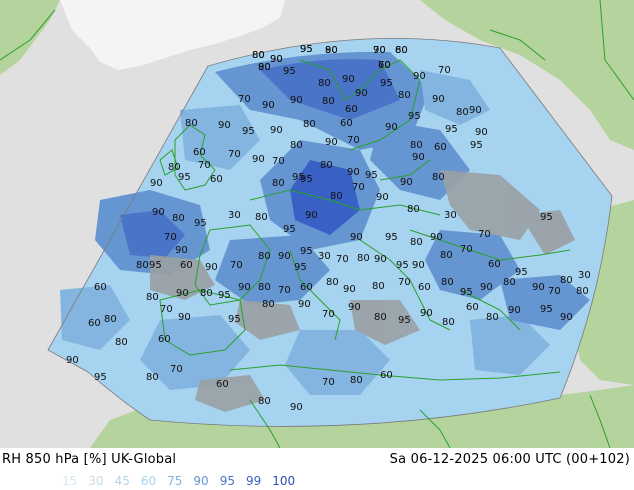 The height and width of the screenshot is (490, 634). I want to click on legend-item: 30, so click(96, 481).